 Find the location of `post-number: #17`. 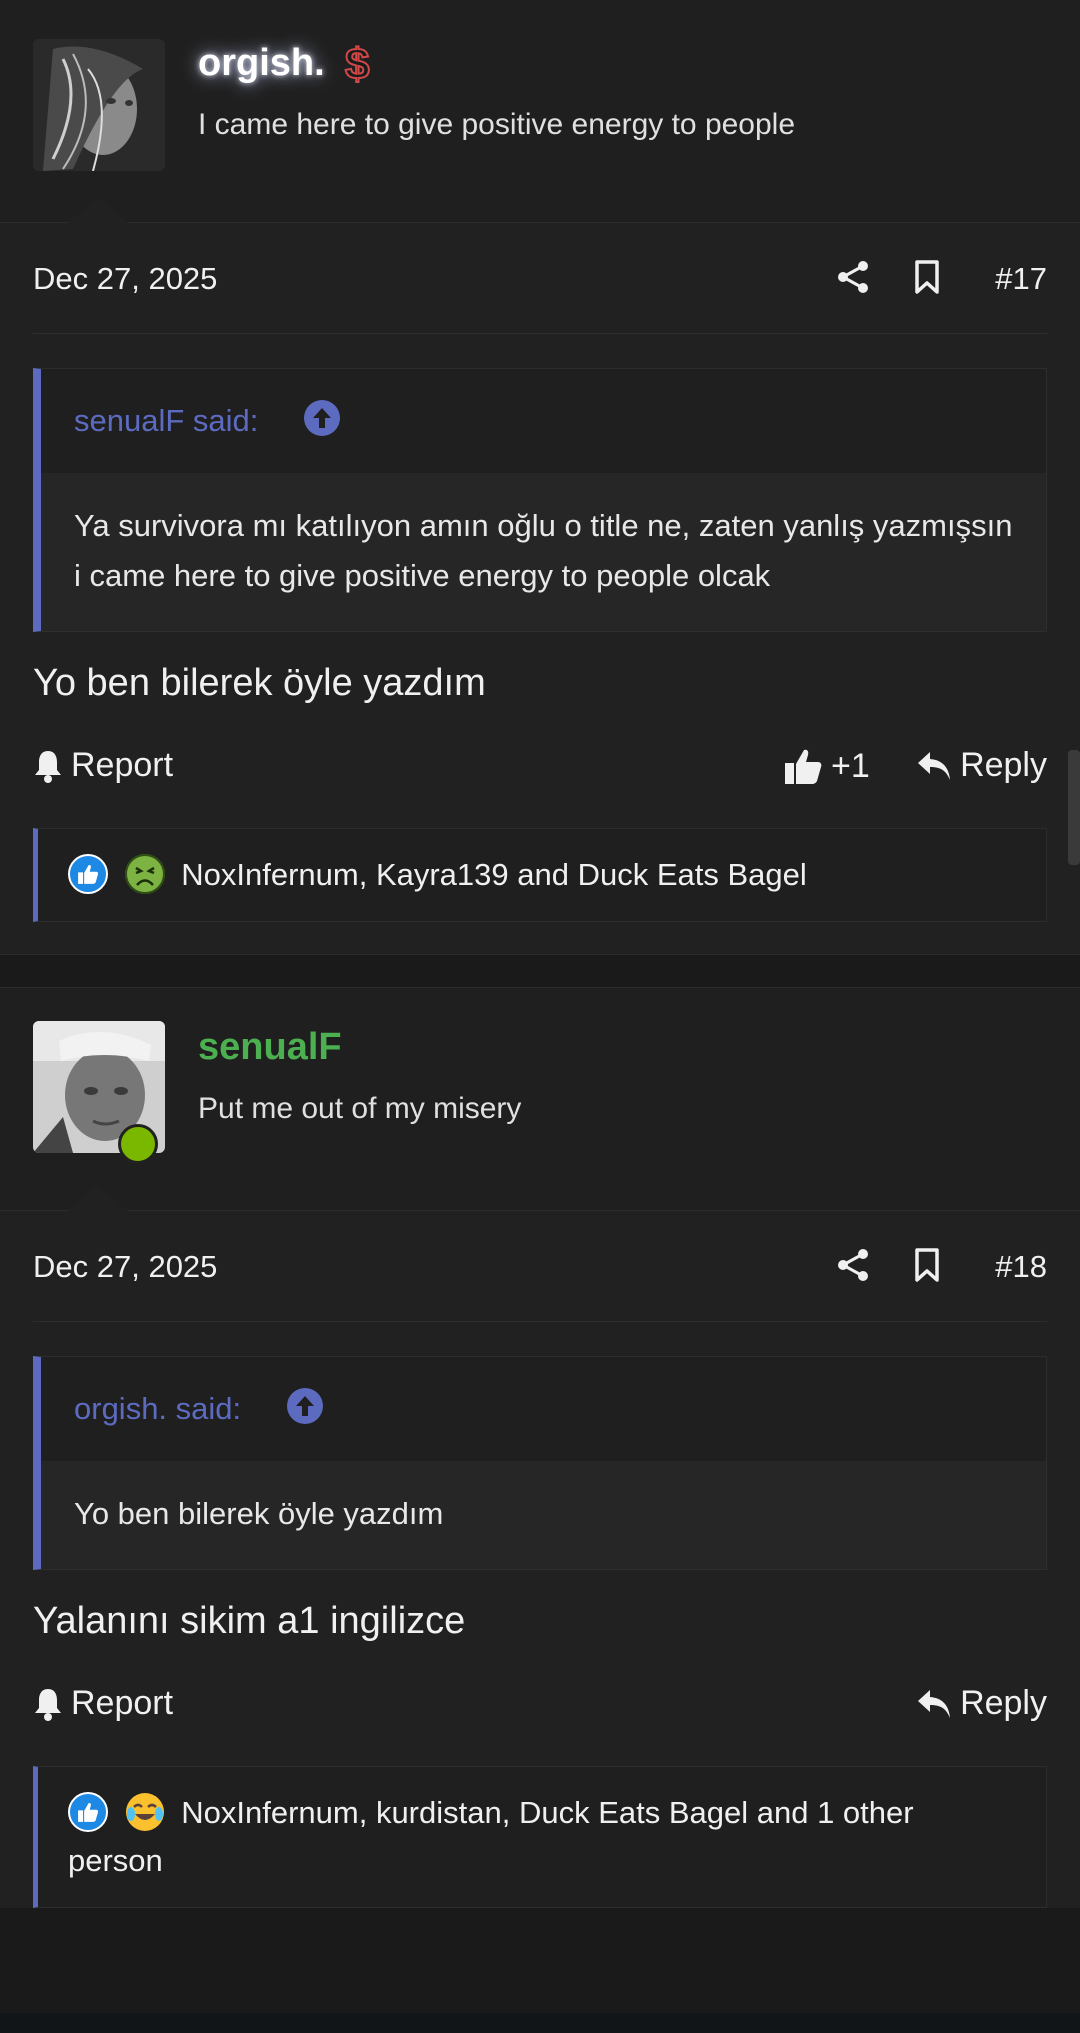

post-number: #17 is located at coordinates (1021, 279).